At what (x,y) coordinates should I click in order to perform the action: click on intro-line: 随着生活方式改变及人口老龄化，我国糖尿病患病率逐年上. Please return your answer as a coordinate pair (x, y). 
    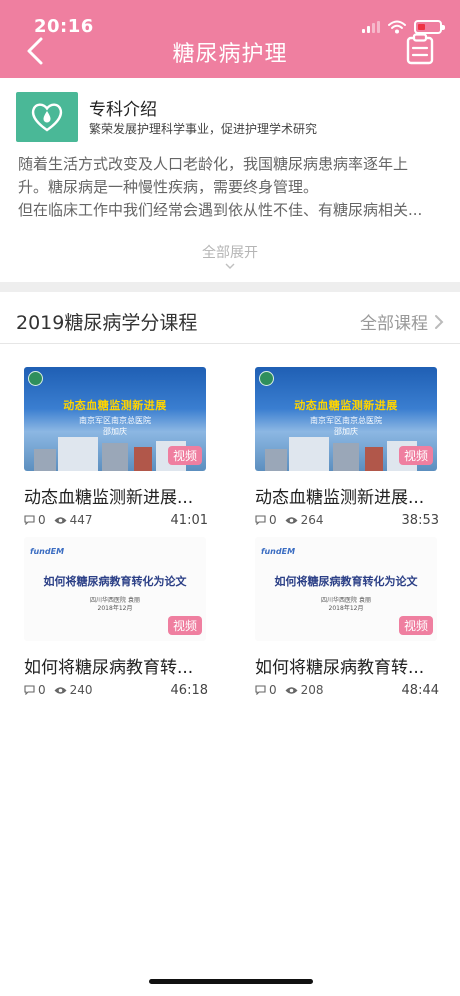
    Looking at the image, I should click on (213, 164).